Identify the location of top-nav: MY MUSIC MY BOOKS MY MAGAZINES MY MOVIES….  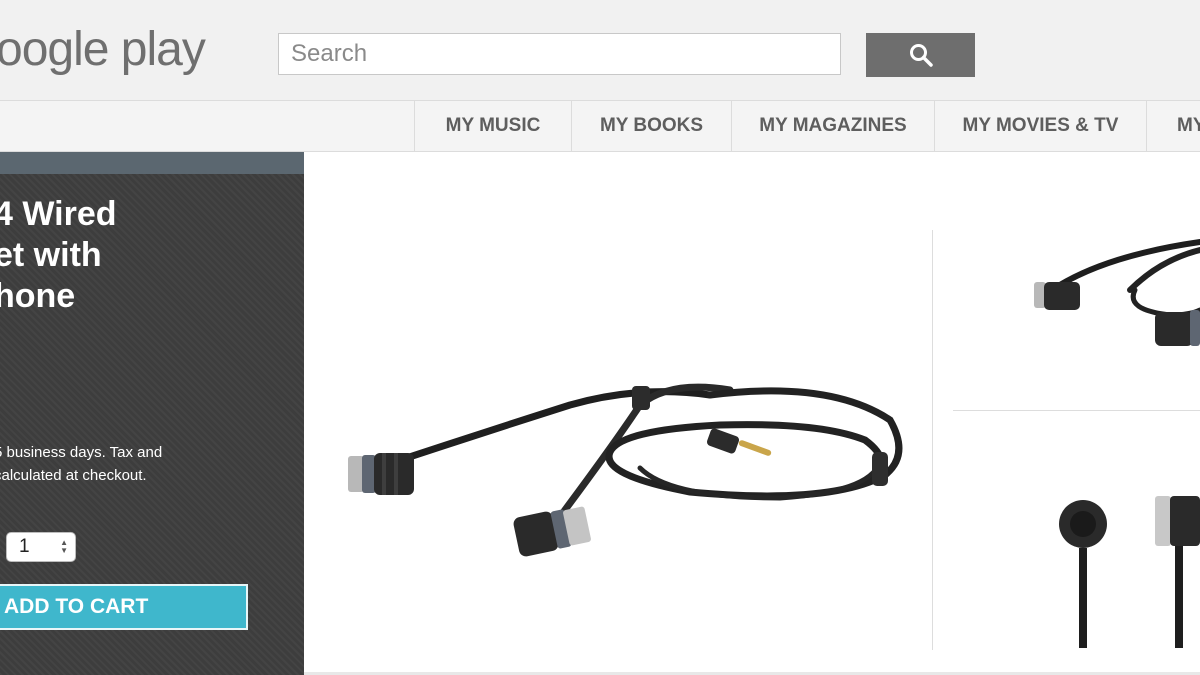
(600, 126).